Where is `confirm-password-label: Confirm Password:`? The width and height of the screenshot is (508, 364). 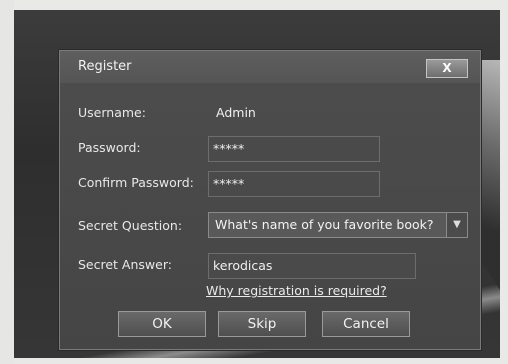 confirm-password-label: Confirm Password: is located at coordinates (136, 182).